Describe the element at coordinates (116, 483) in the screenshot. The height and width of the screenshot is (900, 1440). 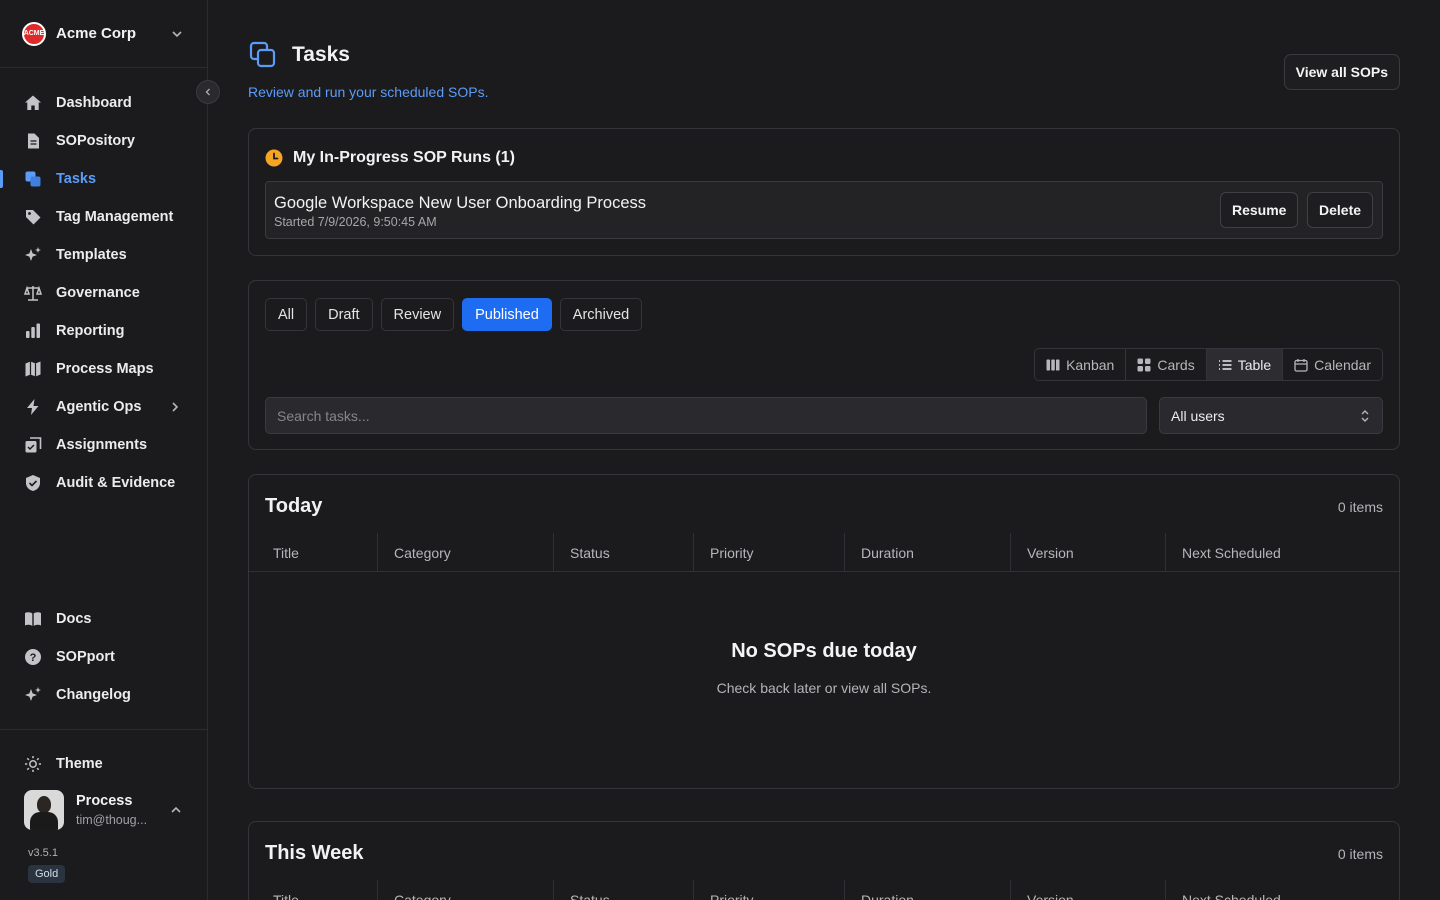
I see `sidebar-item-label: Audit & Evidence` at that location.